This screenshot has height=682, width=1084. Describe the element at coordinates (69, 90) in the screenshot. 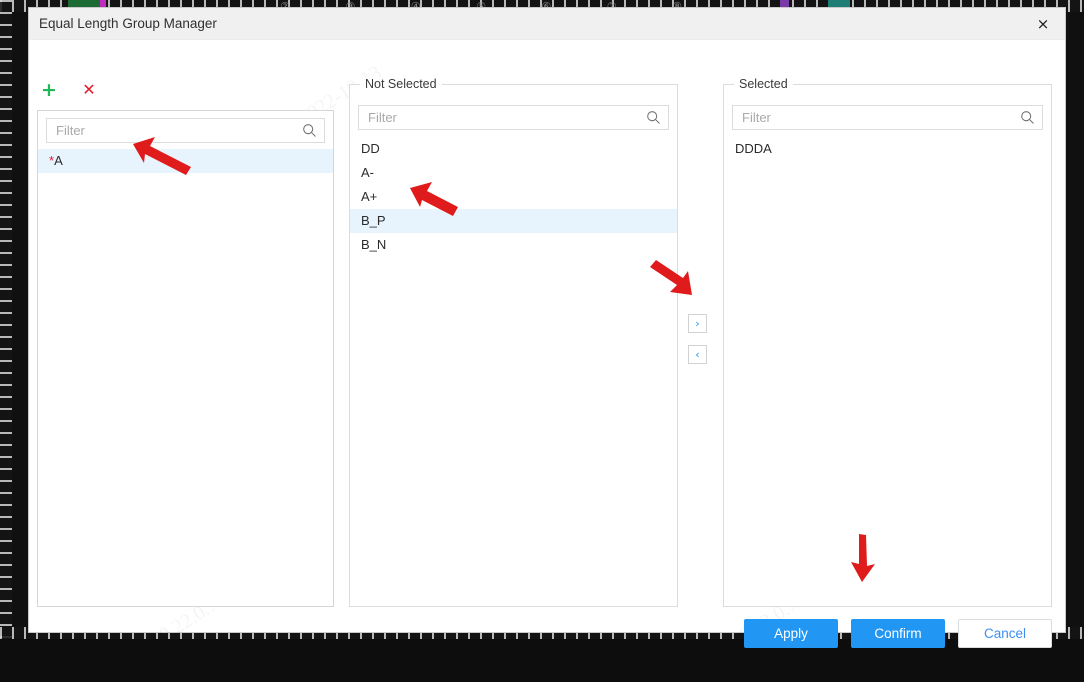

I see `left-panel-toolbar: + ✕` at that location.